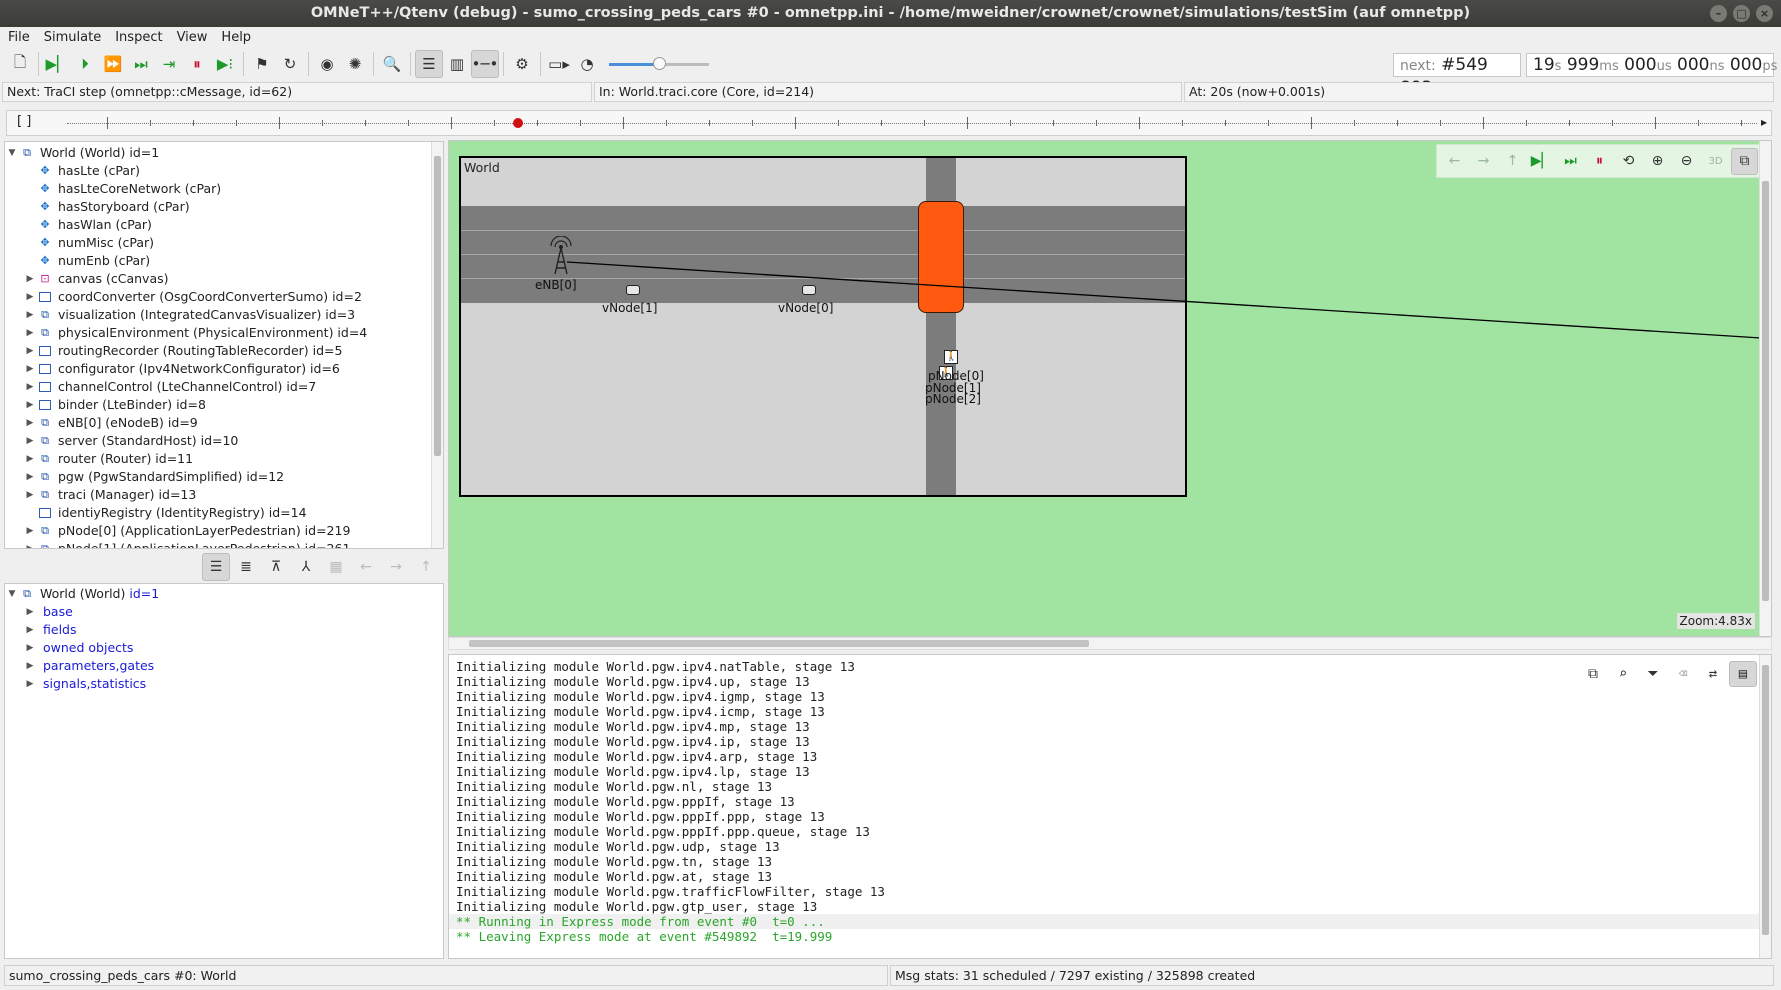  I want to click on minimize-button: –, so click(1718, 13).